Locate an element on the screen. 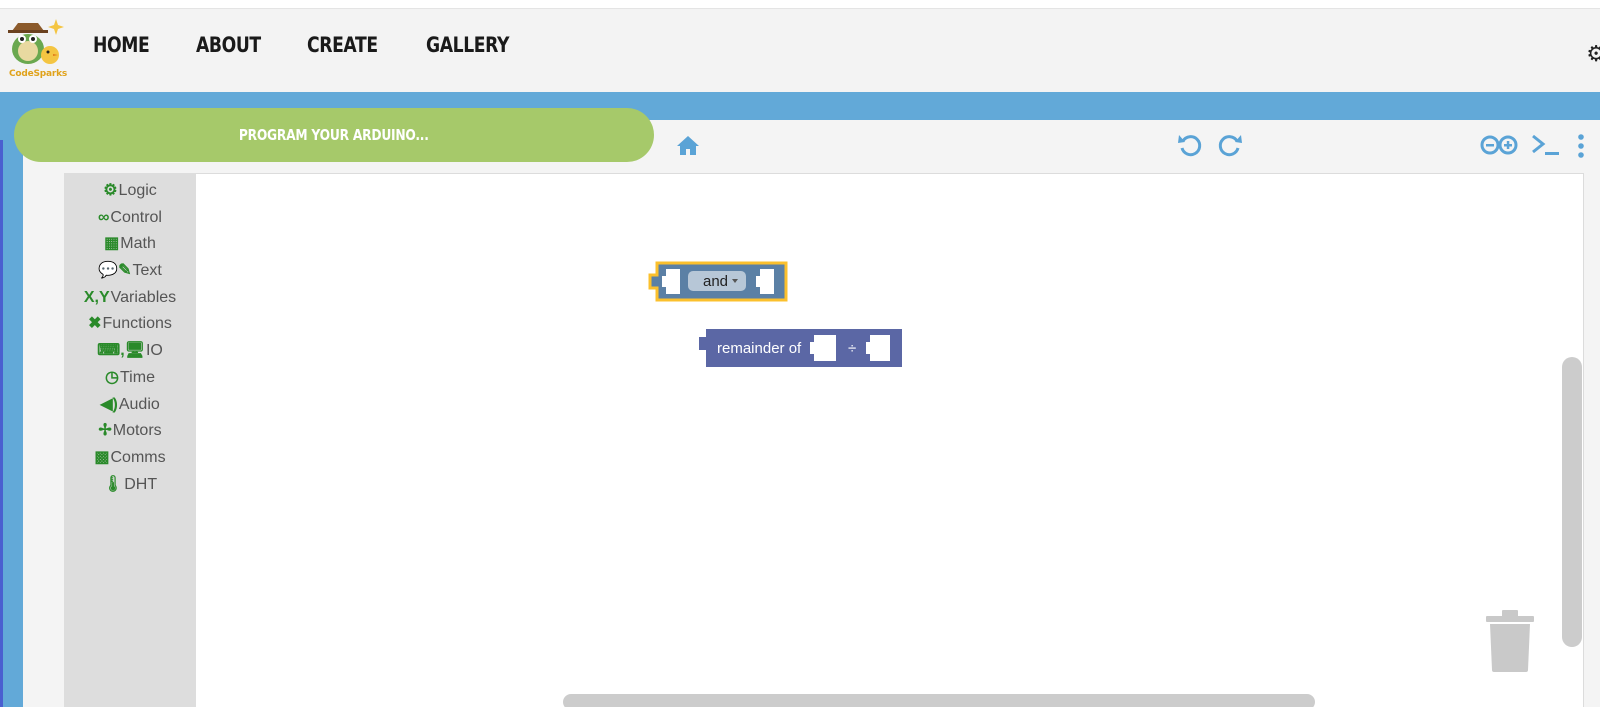 The width and height of the screenshot is (1600, 707). category-time: ◷Time is located at coordinates (130, 378).